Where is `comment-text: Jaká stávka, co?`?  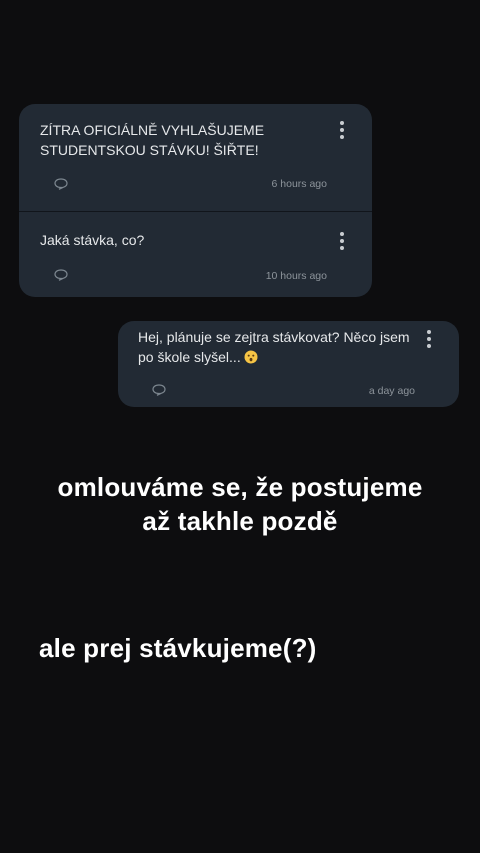 comment-text: Jaká stávka, co? is located at coordinates (92, 240).